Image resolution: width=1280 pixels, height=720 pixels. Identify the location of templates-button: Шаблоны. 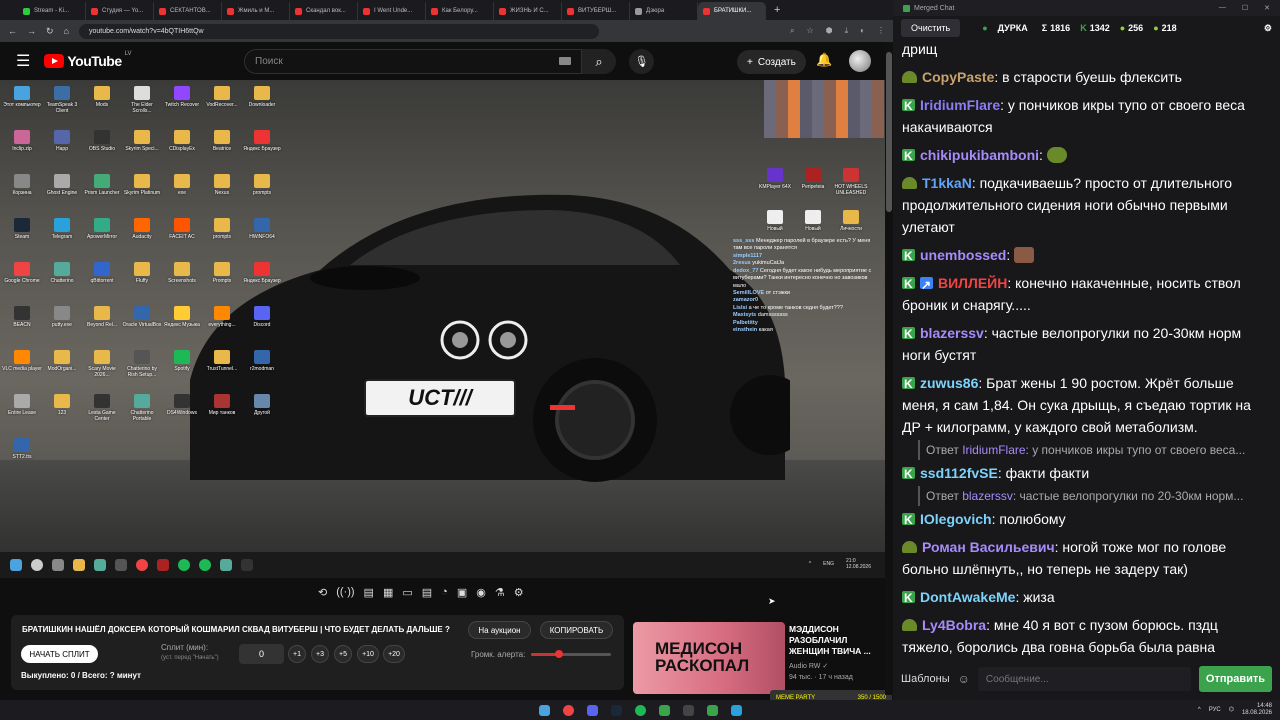
(925, 679).